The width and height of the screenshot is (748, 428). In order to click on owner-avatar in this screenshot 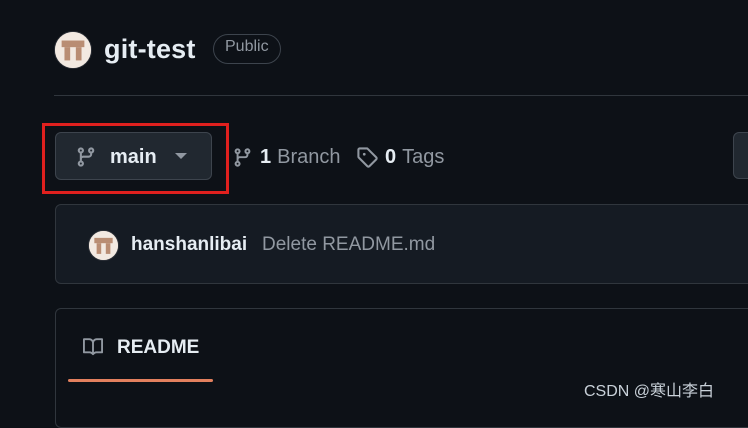, I will do `click(73, 50)`.